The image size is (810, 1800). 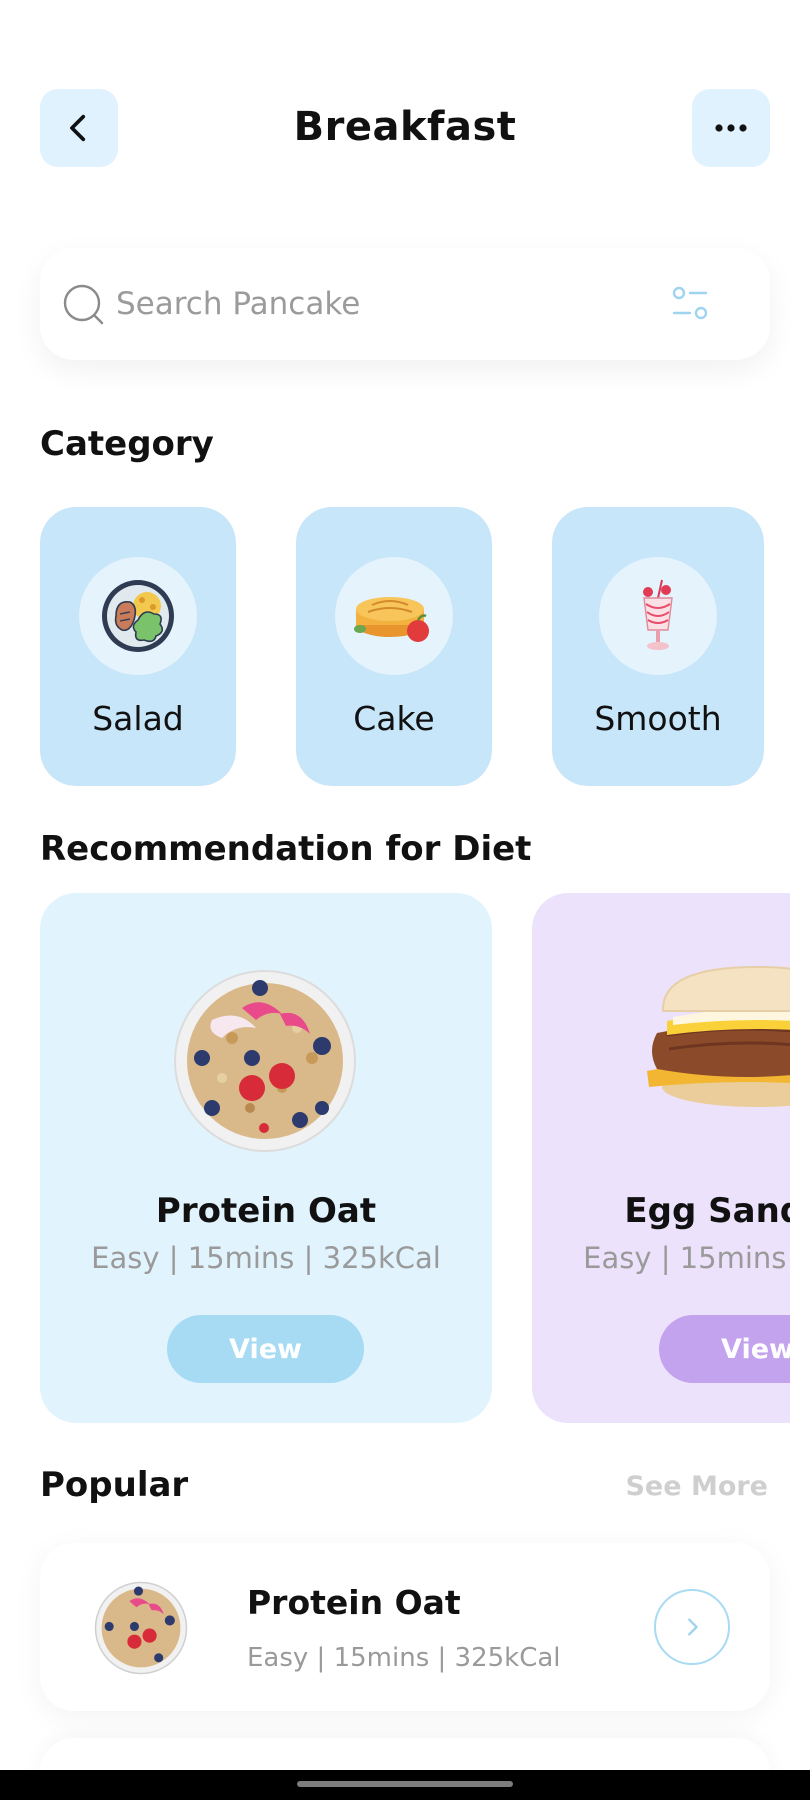 I want to click on category-card-salad: Salad, so click(x=138, y=646).